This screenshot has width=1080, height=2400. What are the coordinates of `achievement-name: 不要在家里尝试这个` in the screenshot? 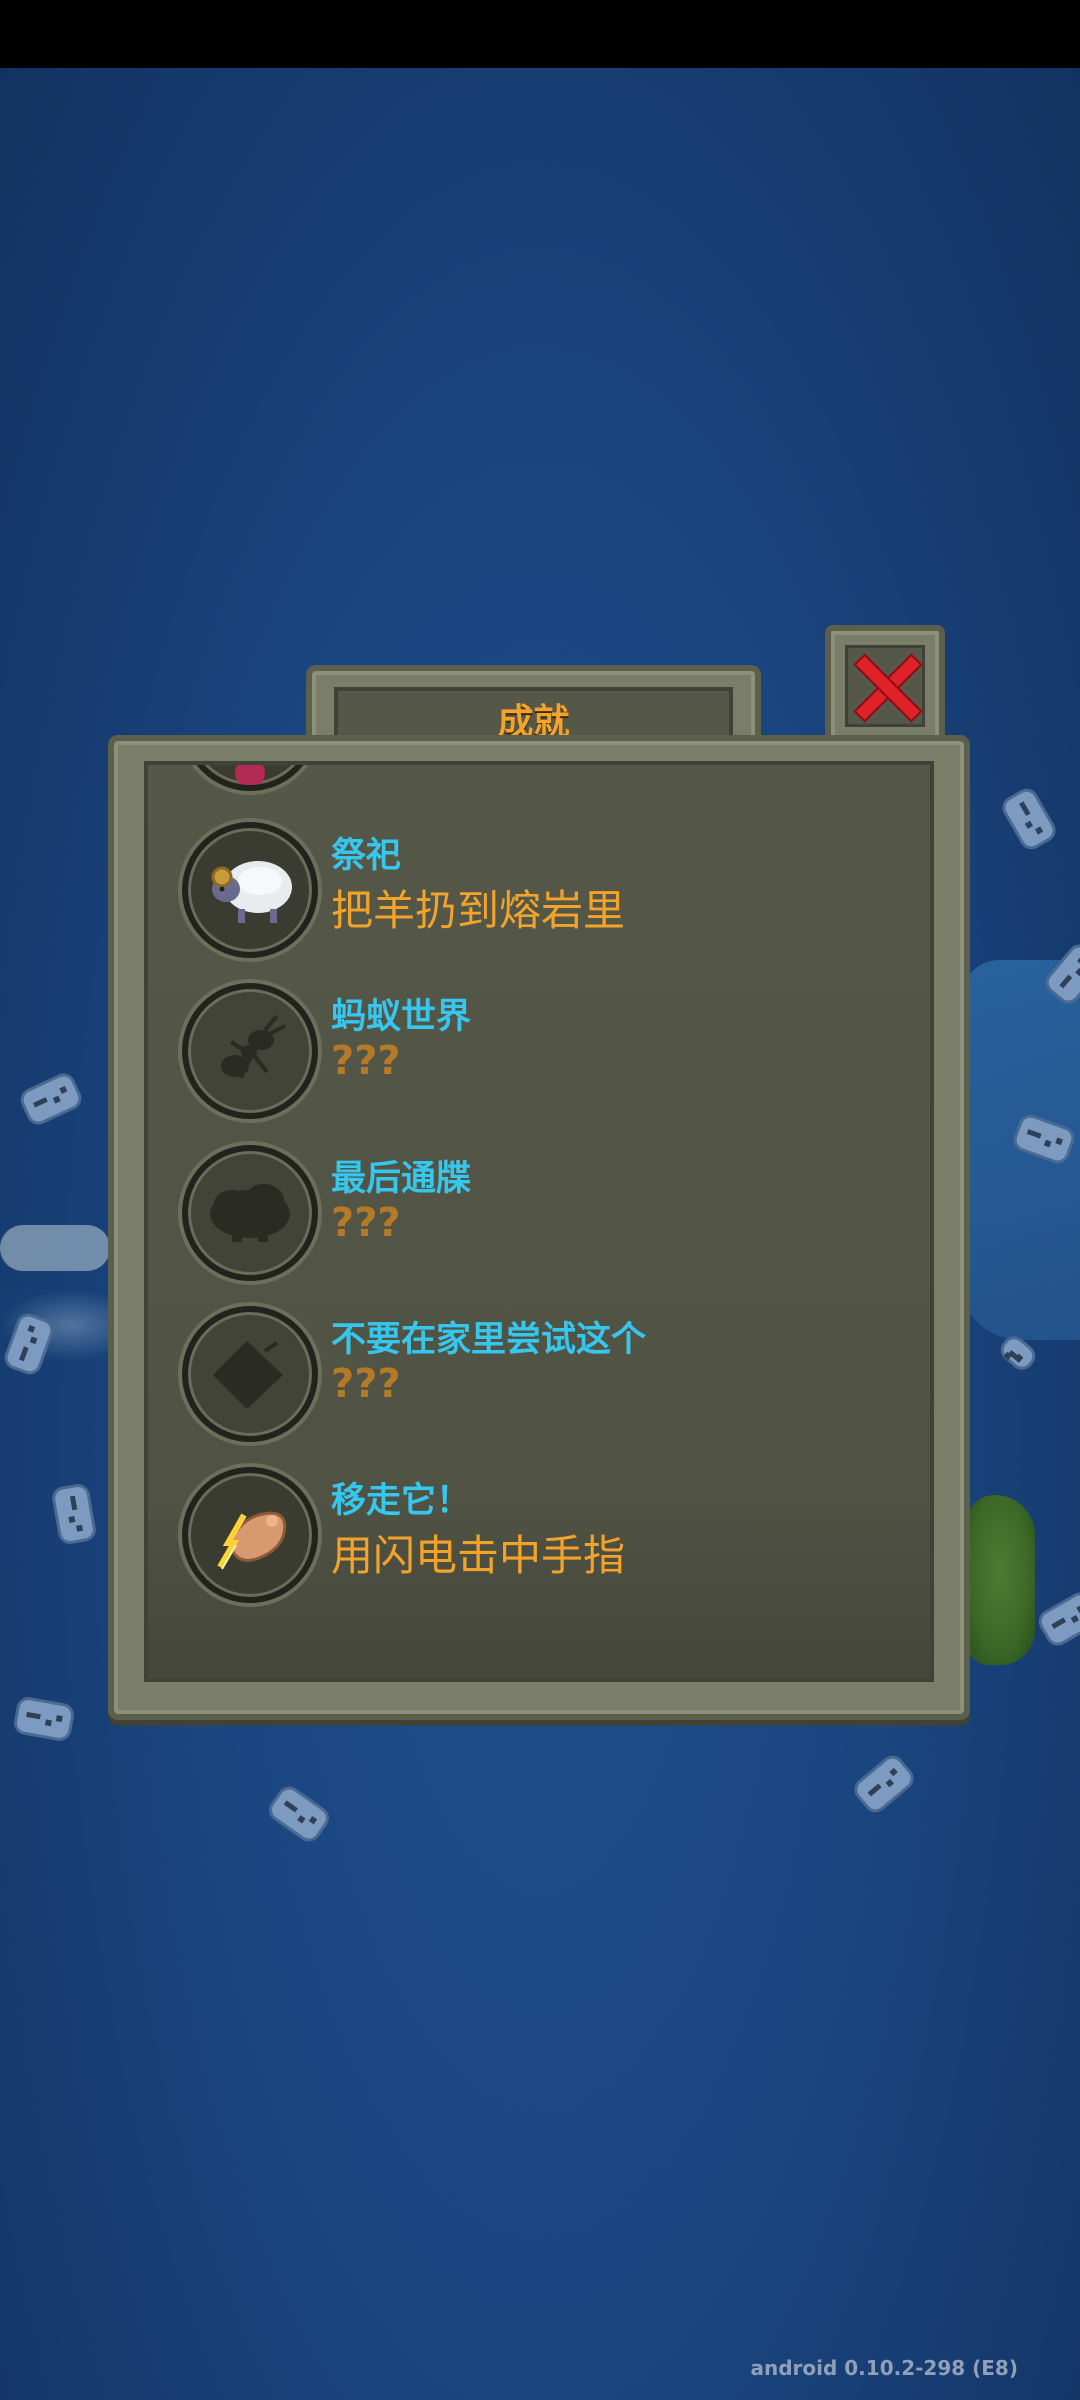 It's located at (489, 1340).